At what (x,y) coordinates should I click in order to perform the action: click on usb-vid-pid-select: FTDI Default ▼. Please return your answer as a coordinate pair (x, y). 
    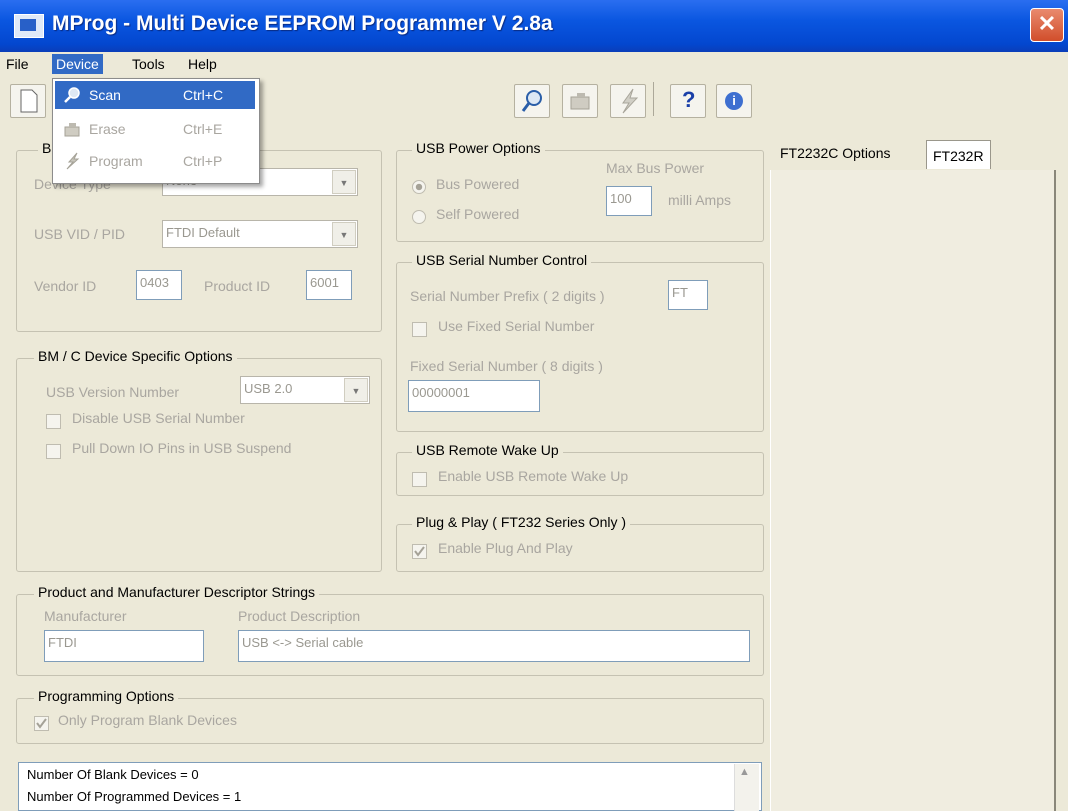
    Looking at the image, I should click on (260, 234).